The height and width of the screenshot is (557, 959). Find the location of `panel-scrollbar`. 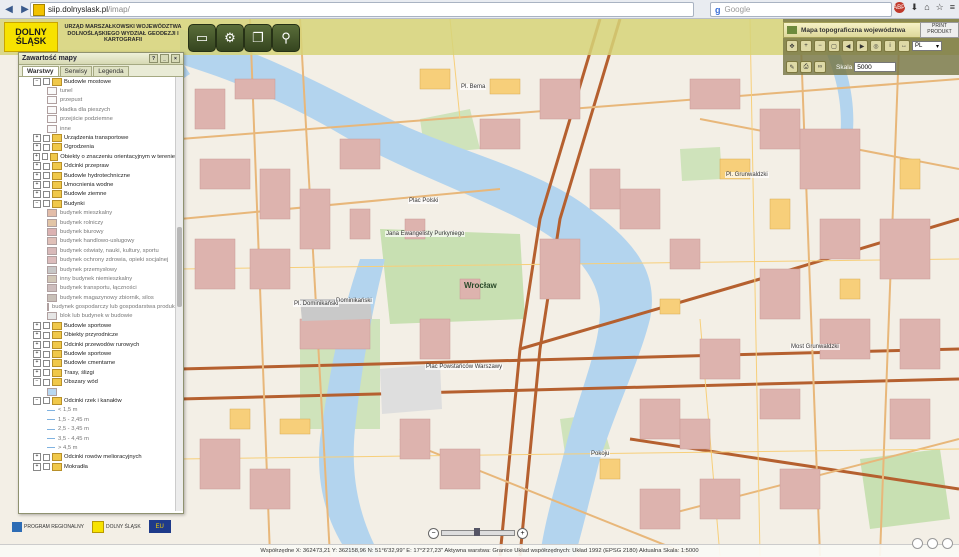

panel-scrollbar is located at coordinates (179, 294).